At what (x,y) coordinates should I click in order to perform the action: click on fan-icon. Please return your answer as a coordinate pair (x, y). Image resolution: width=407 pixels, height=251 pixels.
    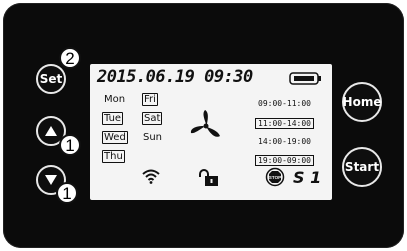
    Looking at the image, I should click on (205, 123).